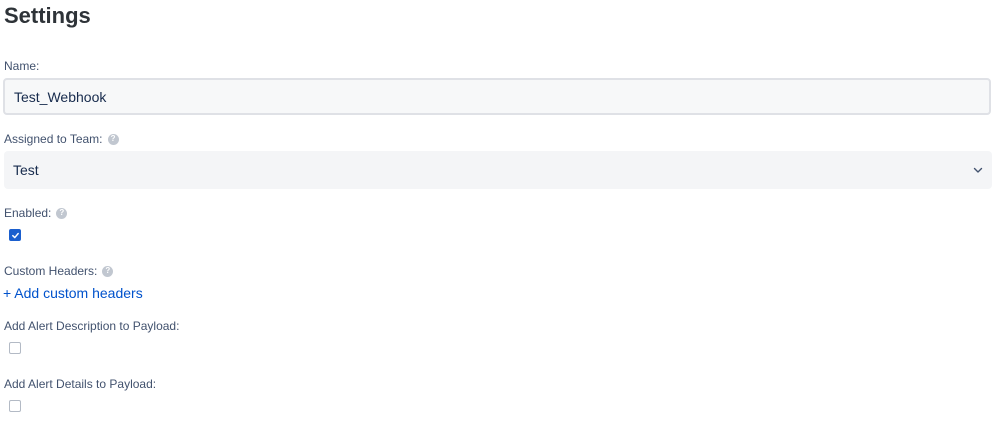  Describe the element at coordinates (497, 96) in the screenshot. I see `name-input` at that location.